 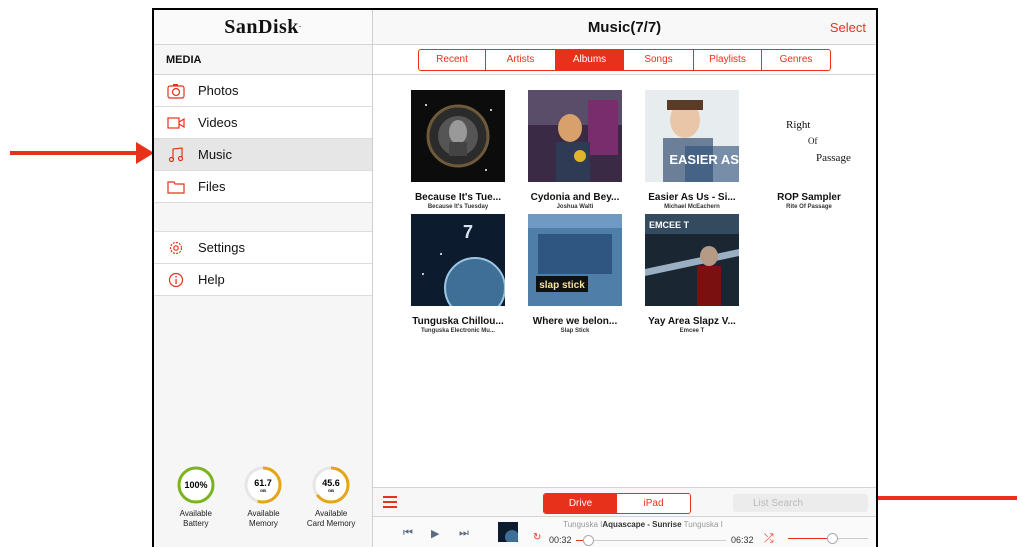 What do you see at coordinates (176, 187) in the screenshot?
I see `folder-icon` at bounding box center [176, 187].